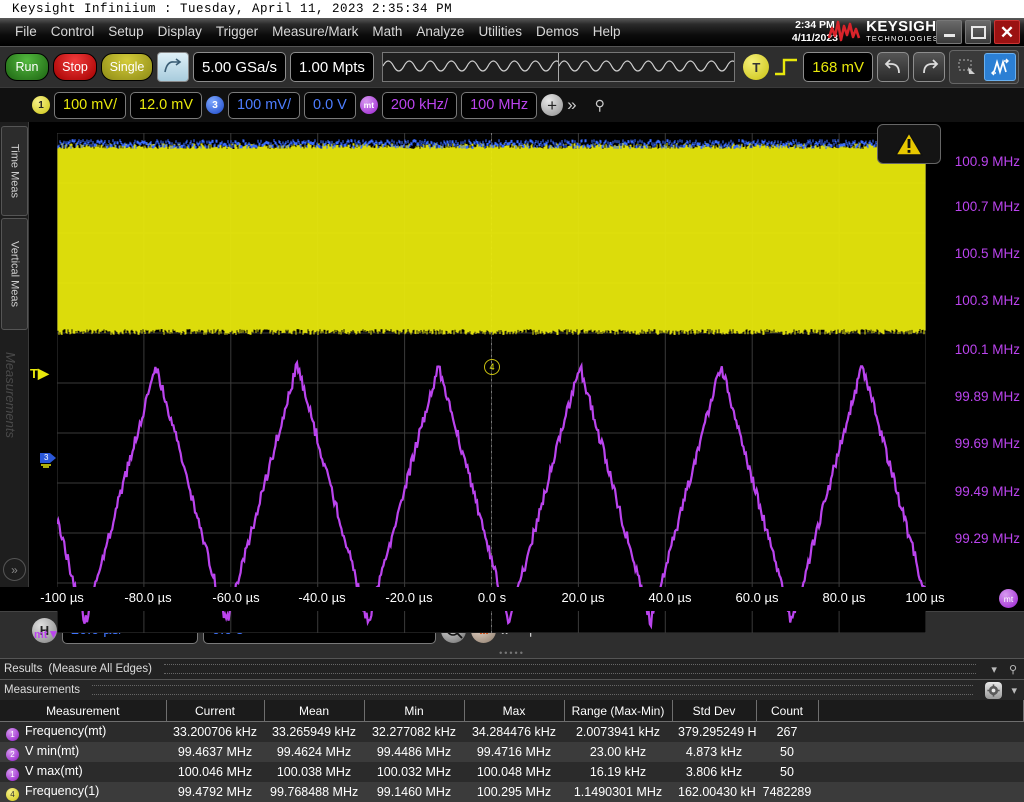  What do you see at coordinates (499, 105) in the screenshot?
I see `mt-offset-field: 100 MHz` at bounding box center [499, 105].